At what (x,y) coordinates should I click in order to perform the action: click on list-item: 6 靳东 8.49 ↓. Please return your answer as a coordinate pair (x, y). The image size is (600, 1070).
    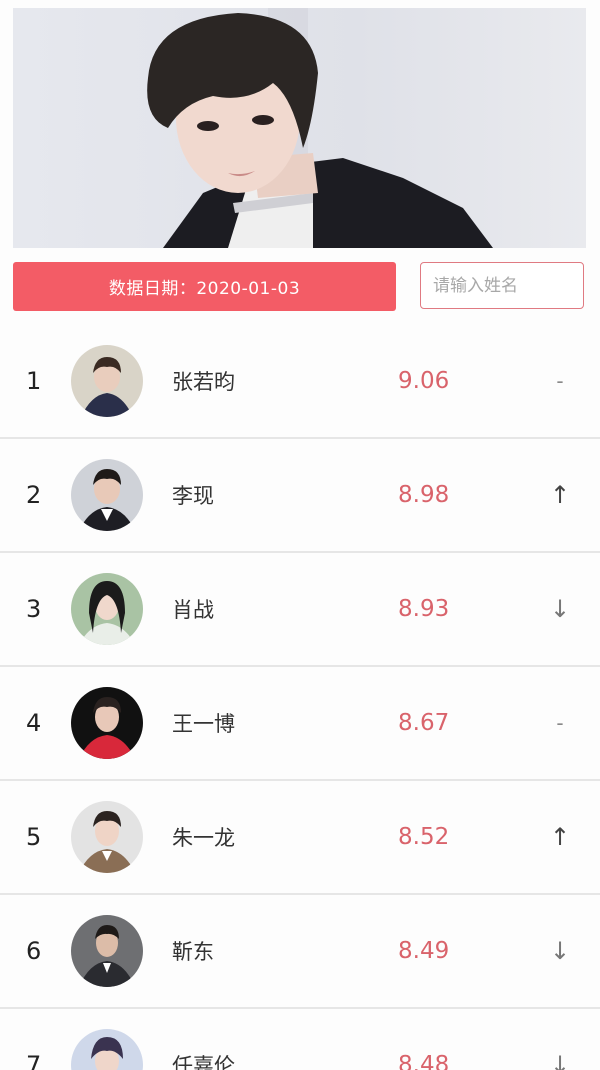
    Looking at the image, I should click on (300, 952).